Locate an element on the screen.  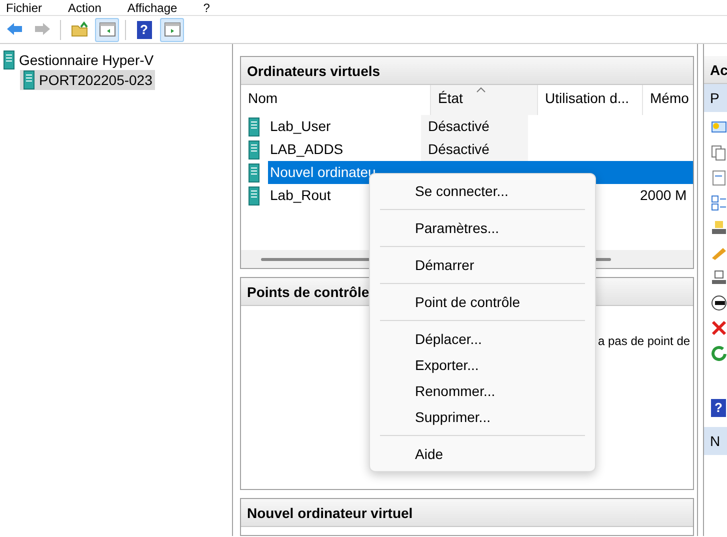
network-icon is located at coordinates (719, 228).